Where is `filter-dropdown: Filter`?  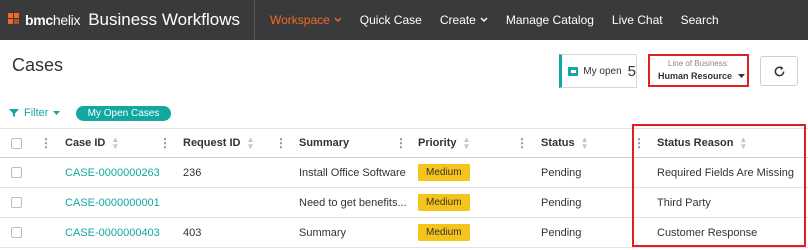 filter-dropdown: Filter is located at coordinates (35, 113).